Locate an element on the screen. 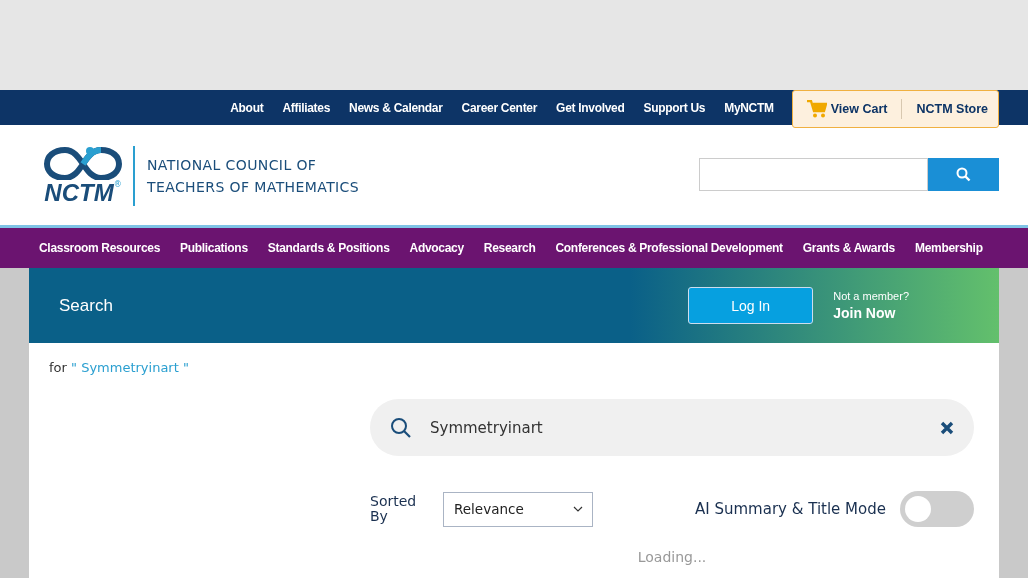  cart-icon is located at coordinates (816, 109).